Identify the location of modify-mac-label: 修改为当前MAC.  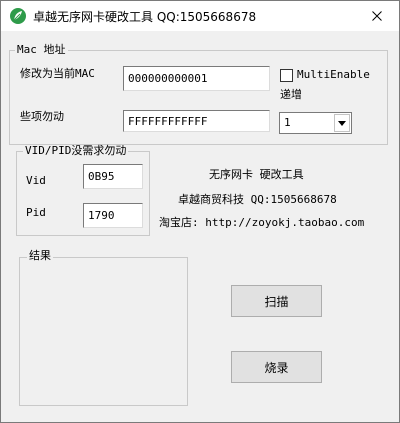
(57, 73).